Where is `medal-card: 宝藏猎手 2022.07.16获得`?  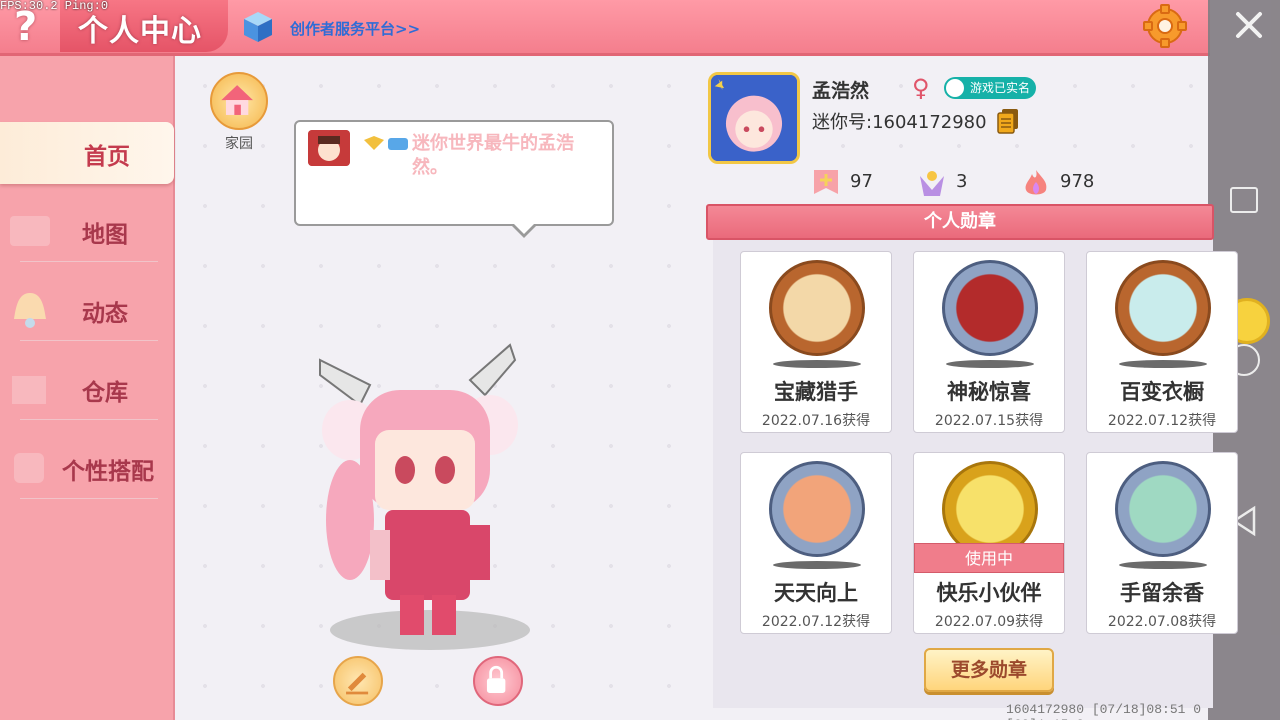 medal-card: 宝藏猎手 2022.07.16获得 is located at coordinates (816, 342).